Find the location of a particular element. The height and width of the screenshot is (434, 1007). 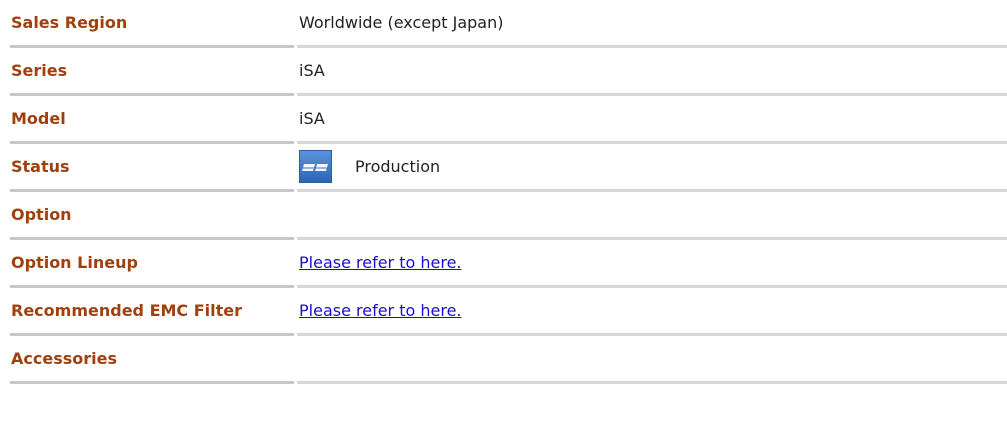

spec-row-model: Model iSA is located at coordinates (503, 120).